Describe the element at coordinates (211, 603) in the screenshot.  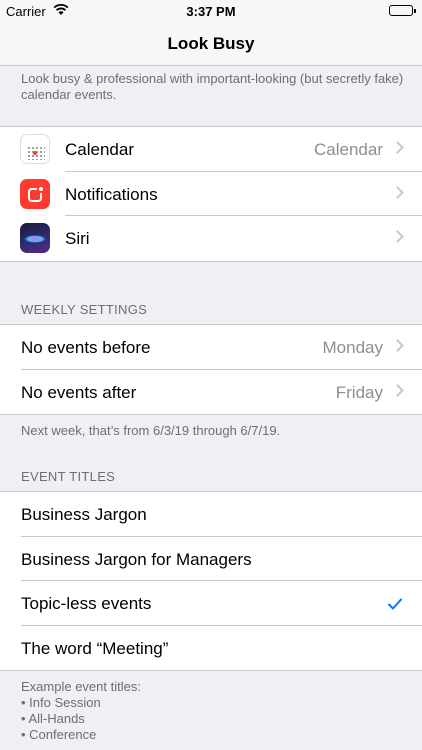
I see `title-option-topic-less: Topic-less events` at that location.